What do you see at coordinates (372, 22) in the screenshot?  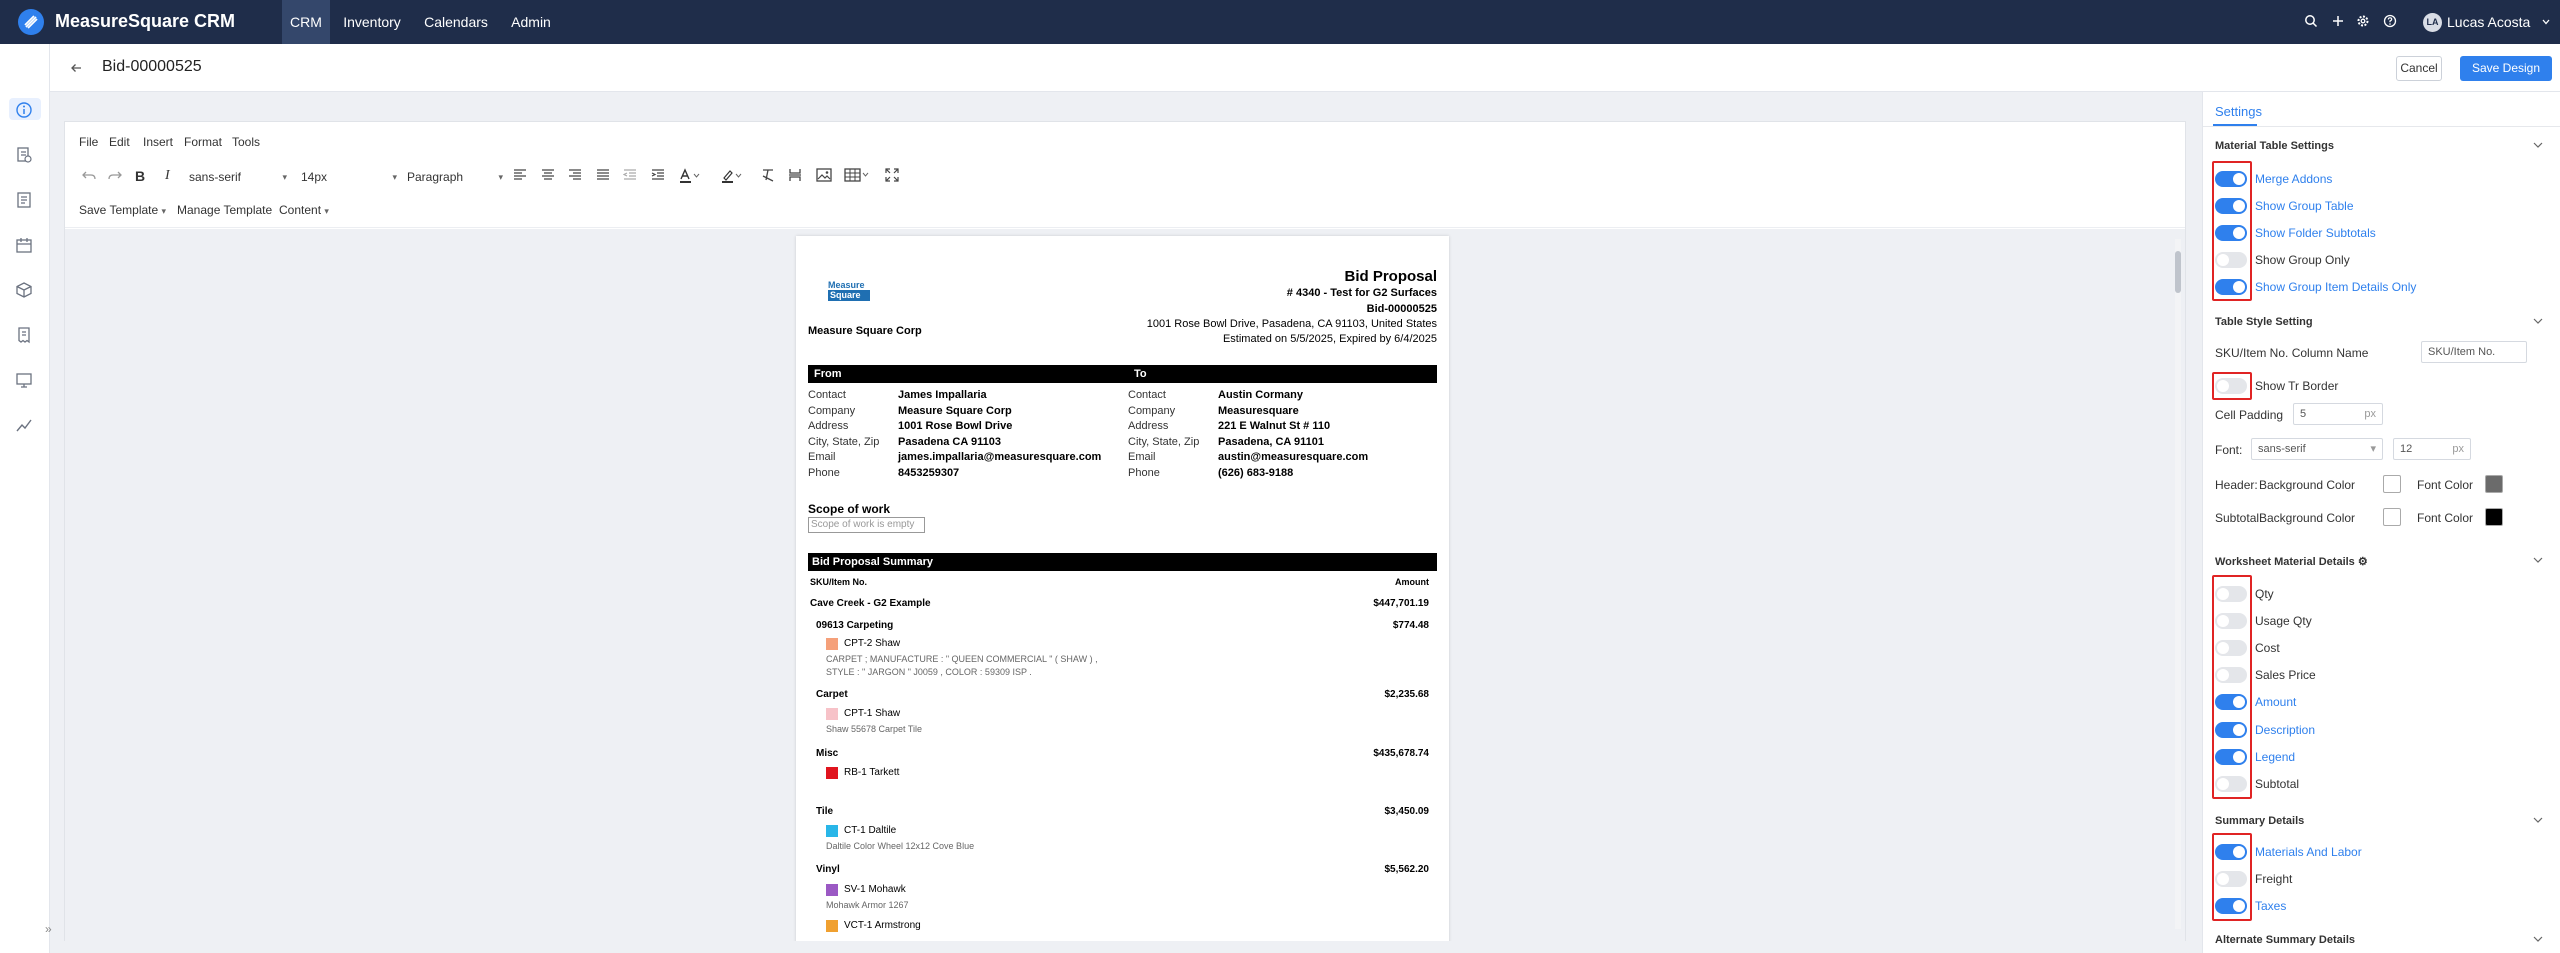 I see `nav-inventory: Inventory` at bounding box center [372, 22].